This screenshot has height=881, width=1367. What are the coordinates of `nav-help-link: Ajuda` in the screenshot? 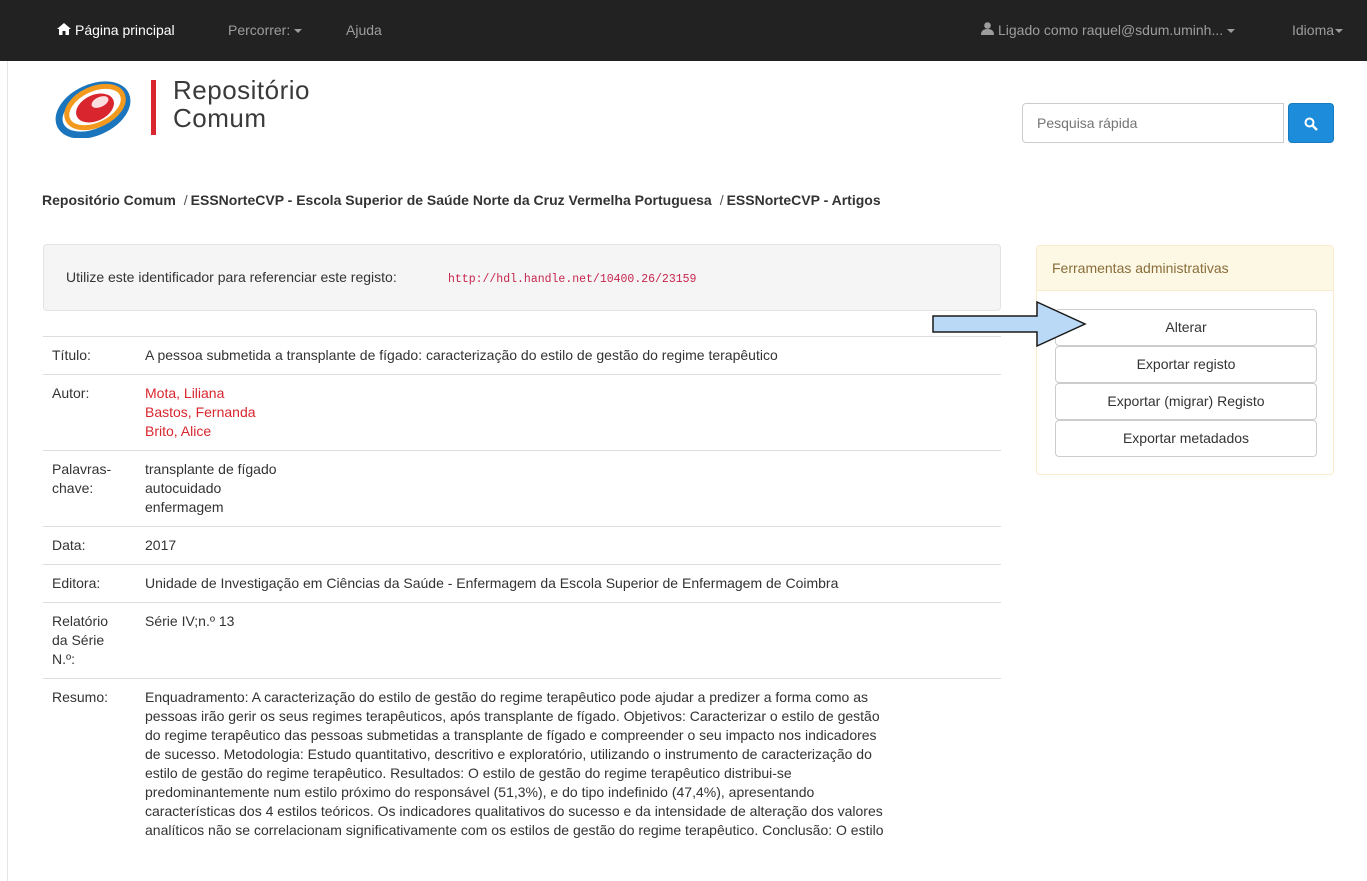 It's located at (364, 30).